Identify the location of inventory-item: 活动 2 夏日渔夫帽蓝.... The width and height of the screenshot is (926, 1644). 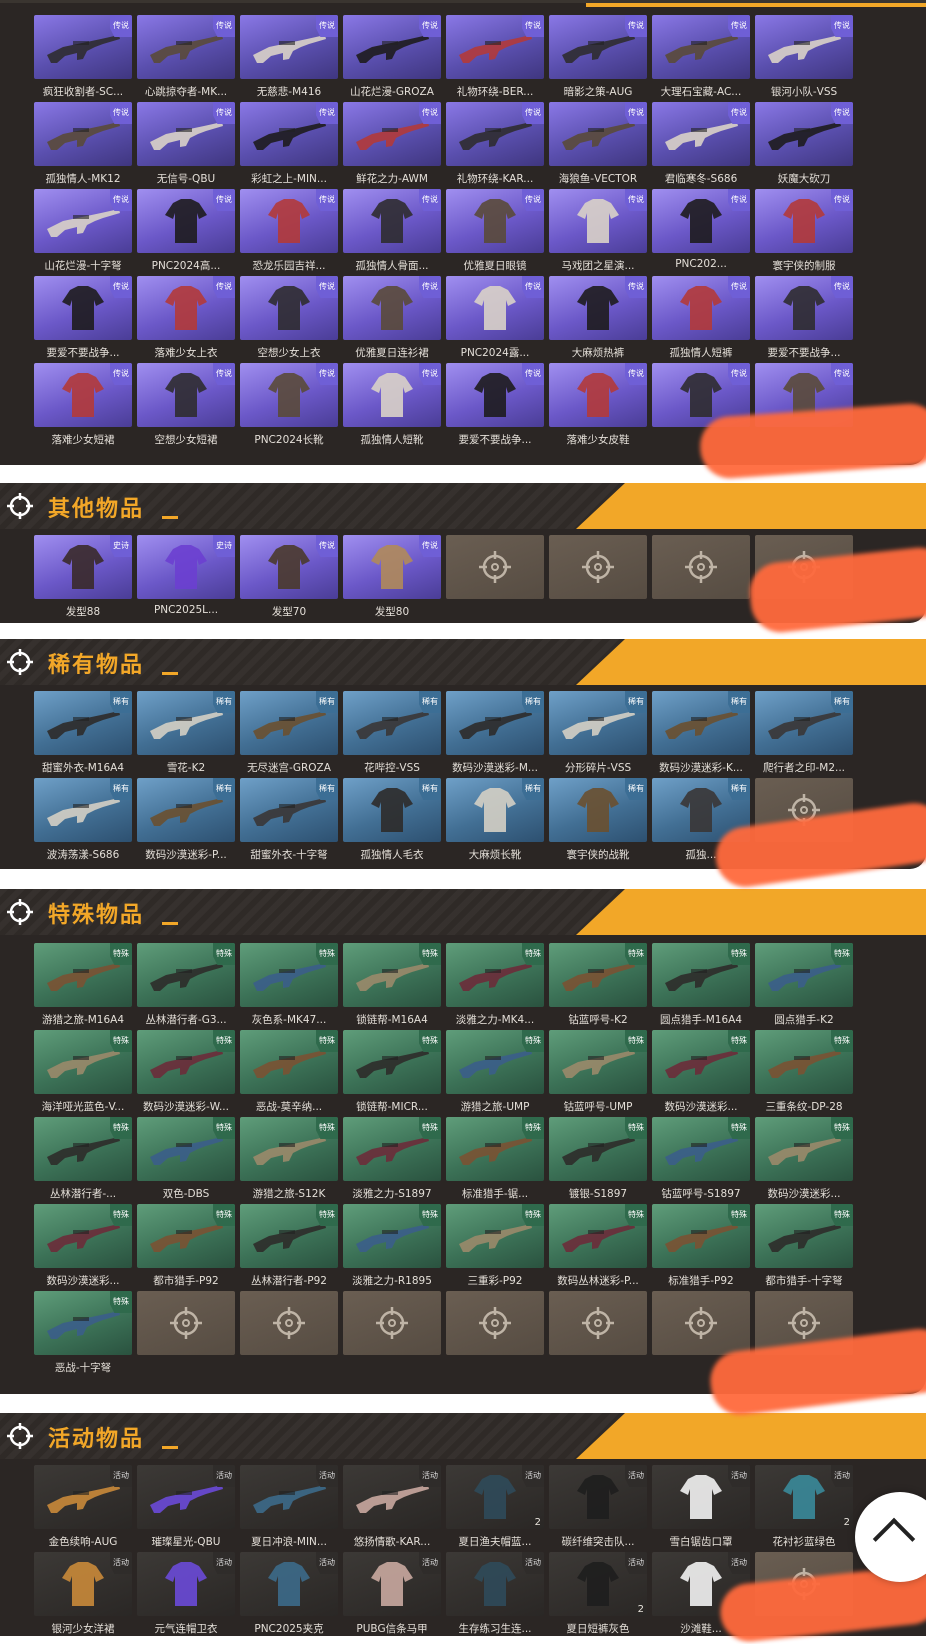
(495, 1507).